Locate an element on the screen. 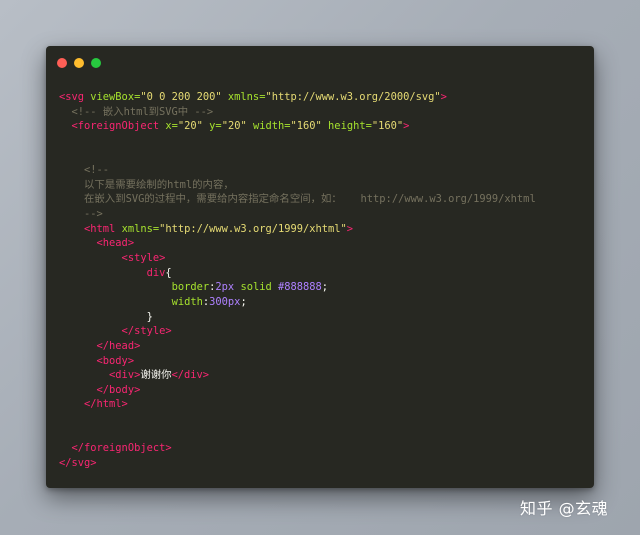 This screenshot has height=535, width=640. code-token: </head> is located at coordinates (100, 345).